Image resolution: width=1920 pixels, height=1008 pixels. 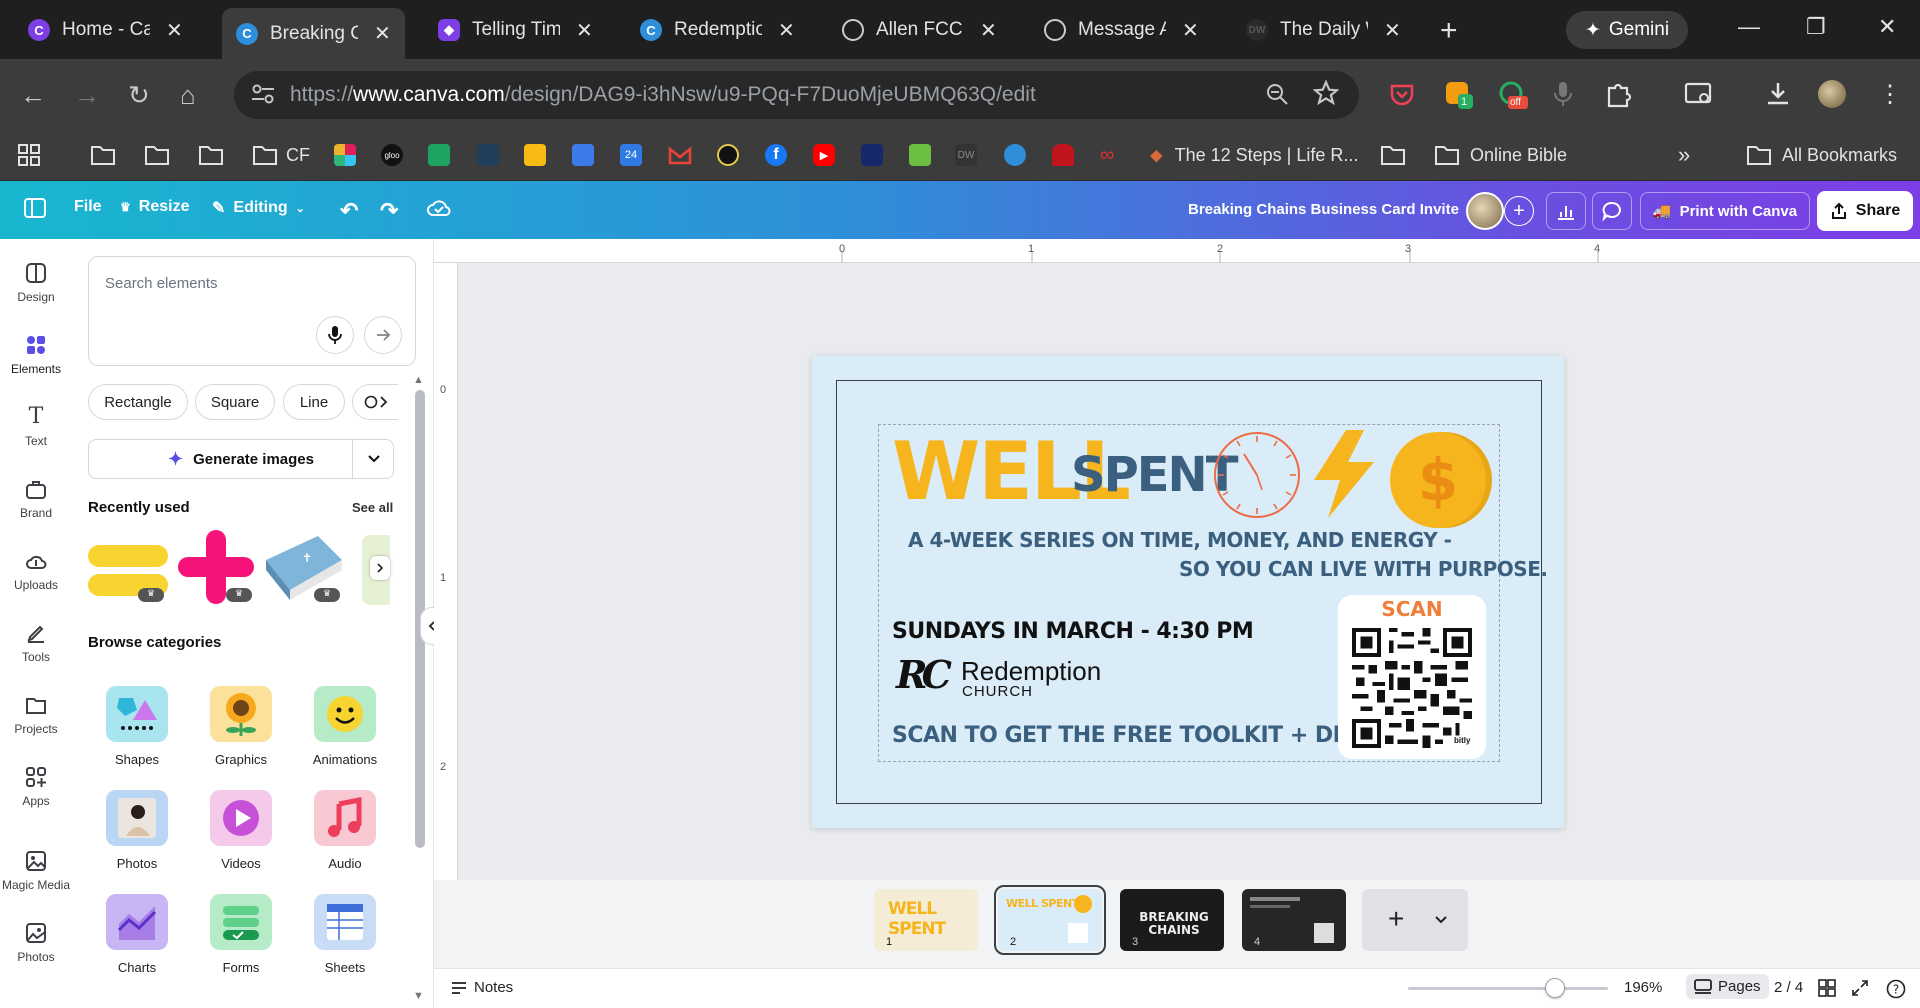 I want to click on zoom-slider-track, so click(x=1508, y=988).